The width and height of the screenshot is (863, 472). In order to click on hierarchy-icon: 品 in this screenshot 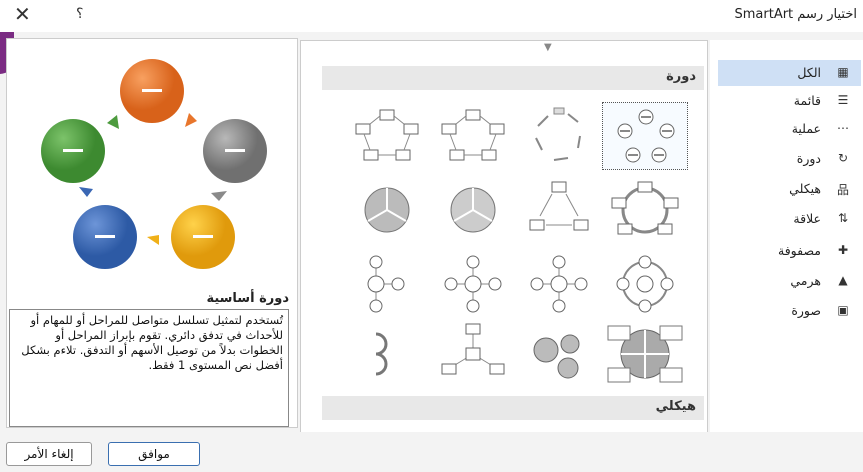, I will do `click(842, 190)`.